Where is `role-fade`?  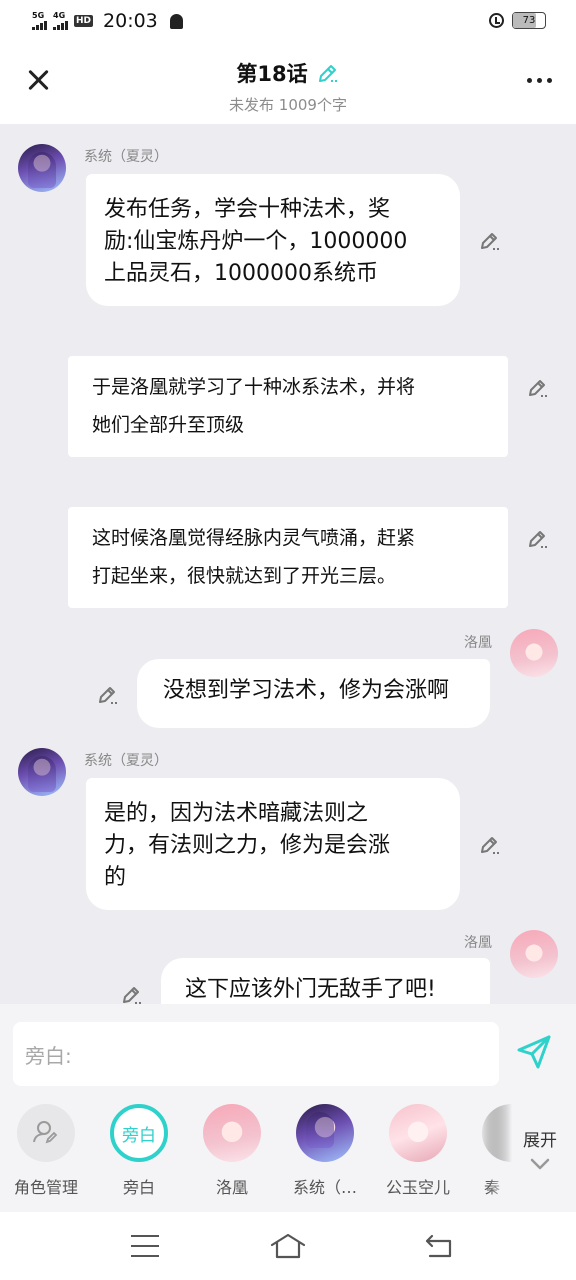
role-fade is located at coordinates (500, 1154).